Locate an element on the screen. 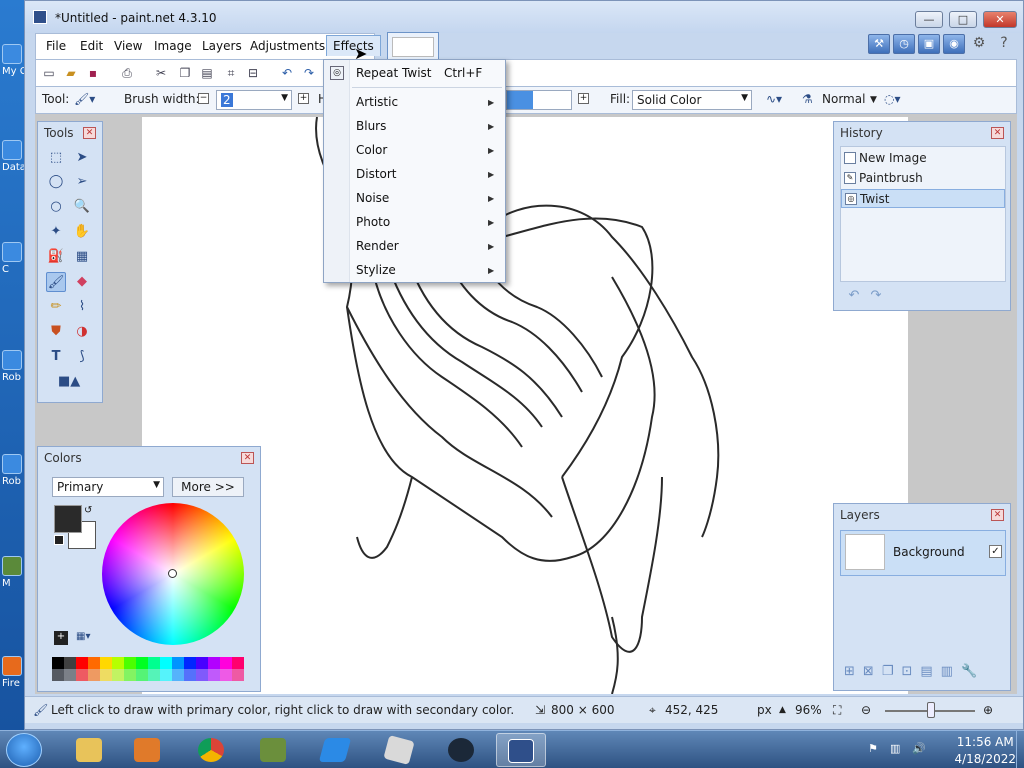 This screenshot has height=768, width=1024. reset-colors-icon is located at coordinates (59, 540).